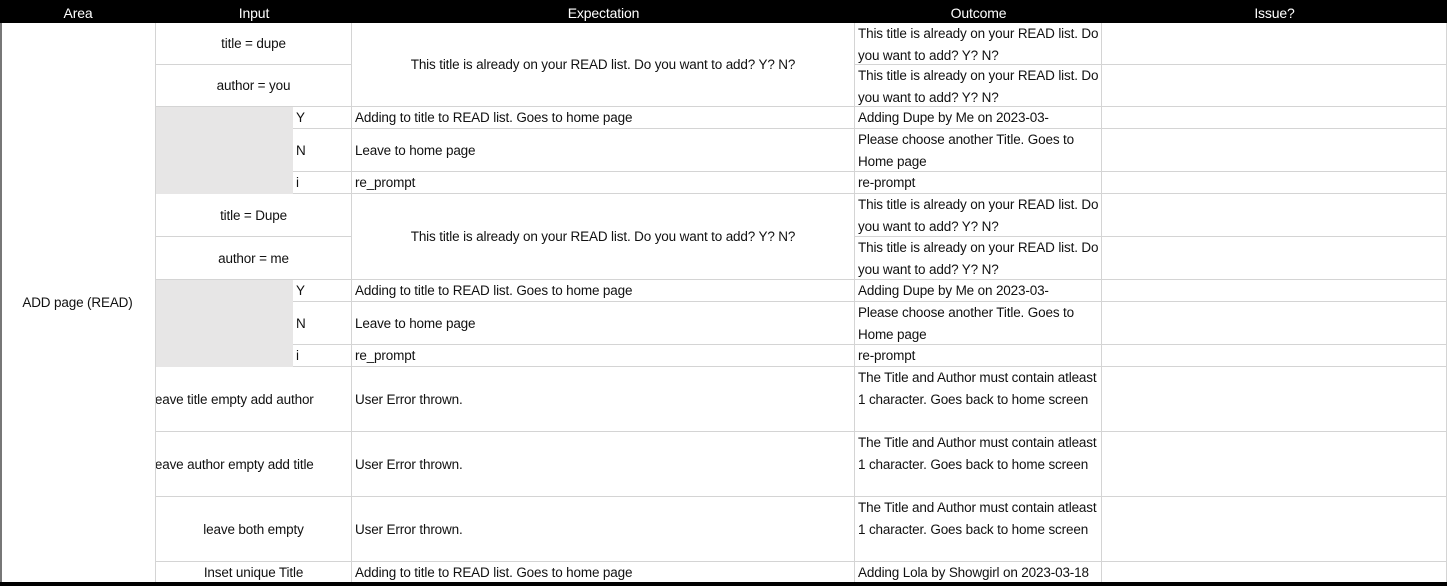 Image resolution: width=1447 pixels, height=586 pixels. I want to click on input-cell: author = you, so click(254, 86).